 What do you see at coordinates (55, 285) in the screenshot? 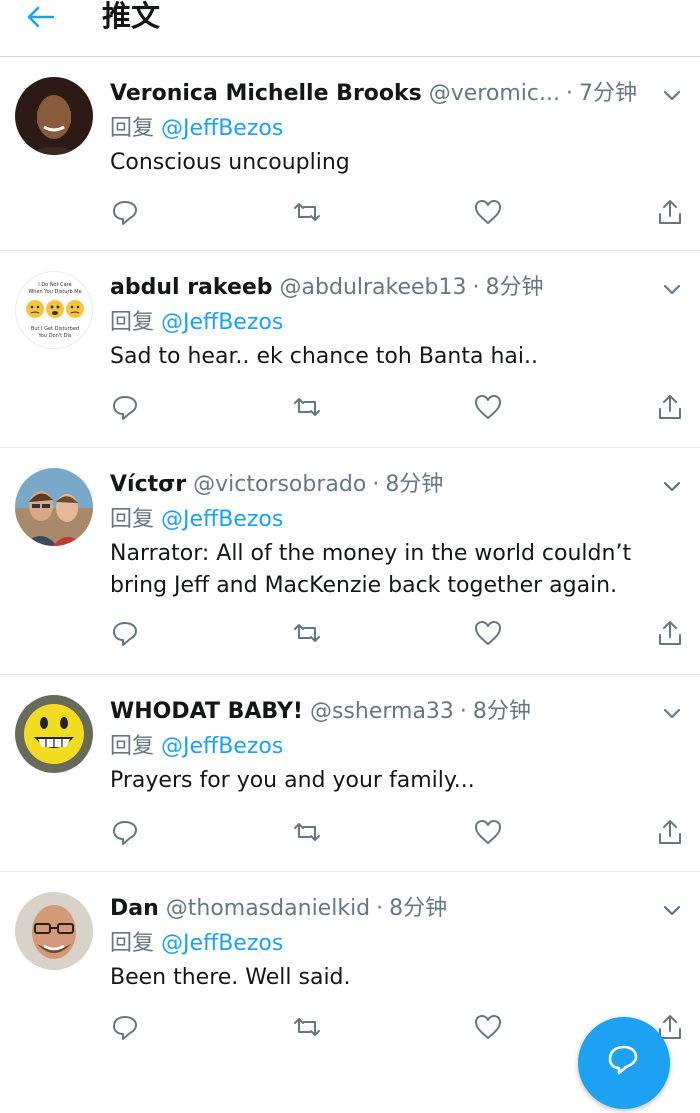
I see `avatar-text: I Do Not Care` at bounding box center [55, 285].